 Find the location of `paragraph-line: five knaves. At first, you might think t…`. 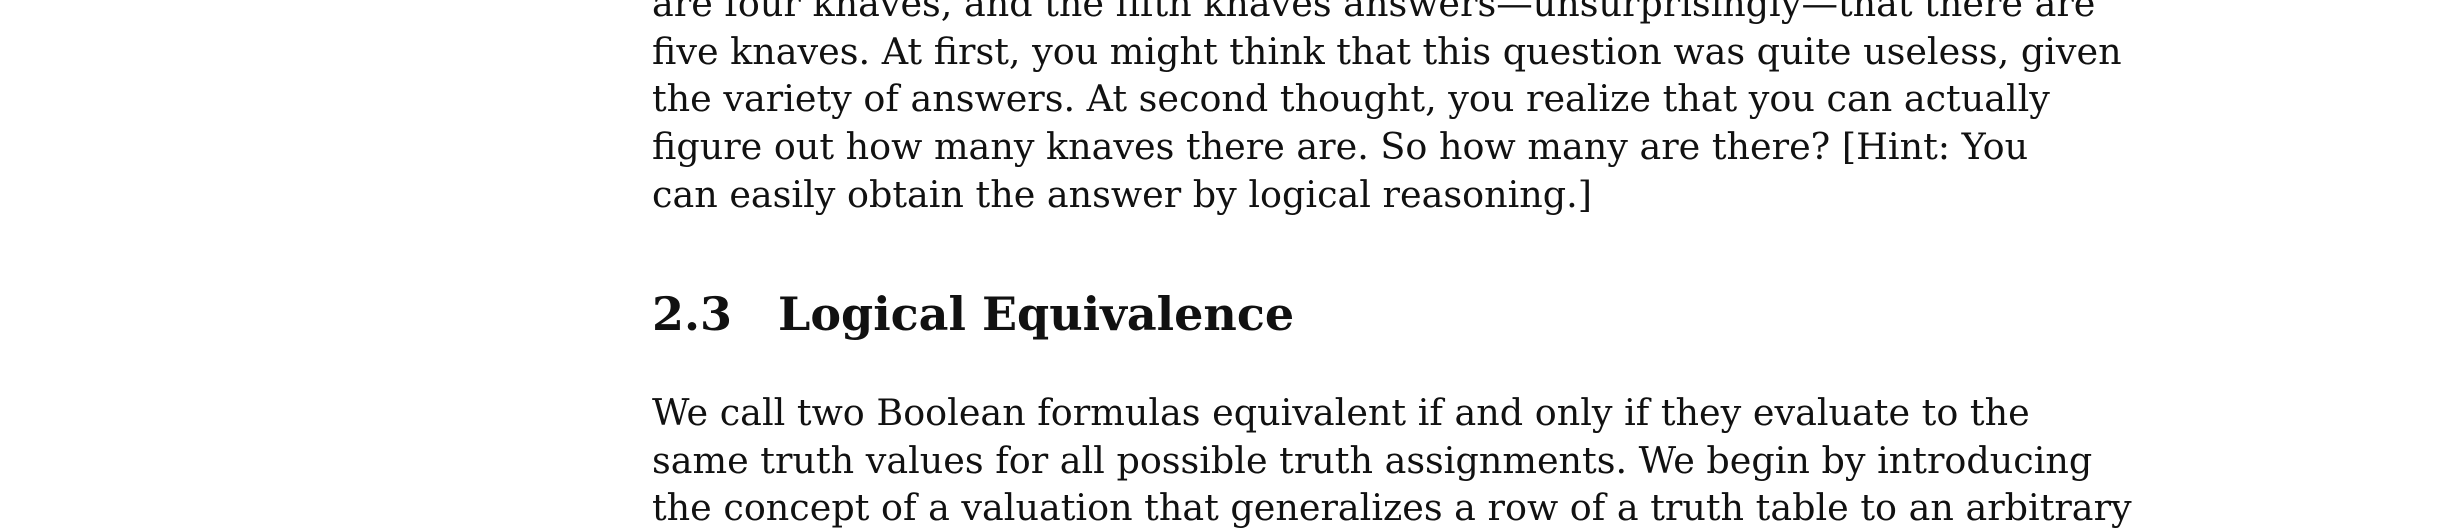

paragraph-line: five knaves. At first, you might think t… is located at coordinates (1387, 51).